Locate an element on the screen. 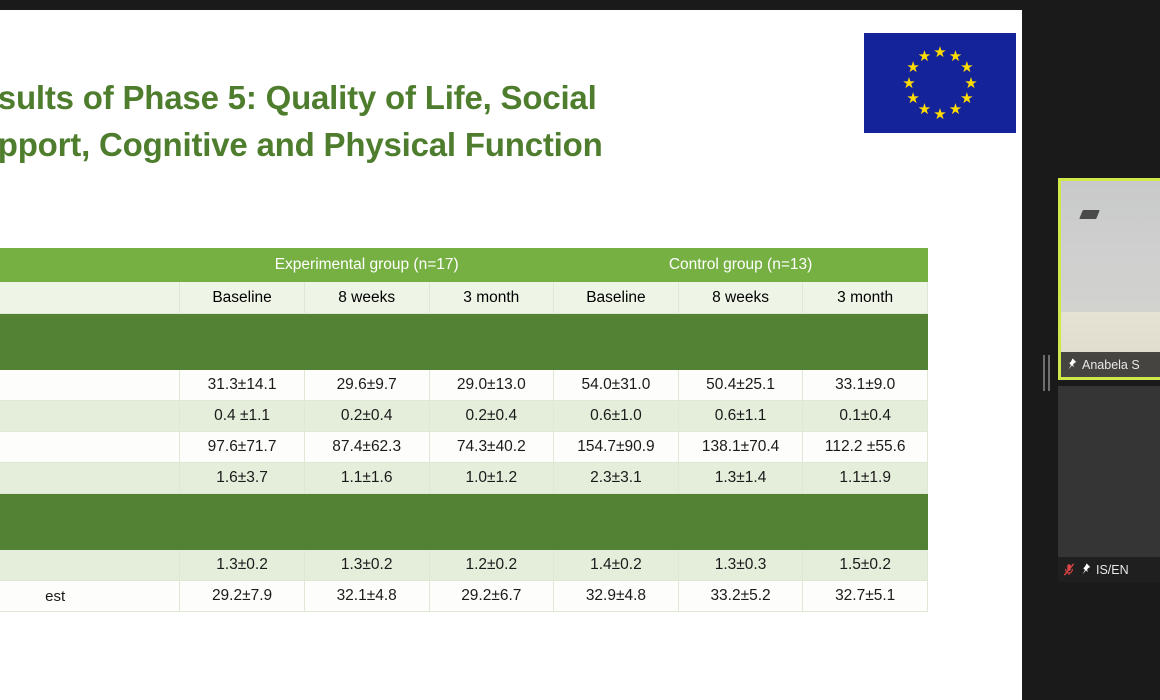  table-cell: 0.1±0.4 is located at coordinates (865, 416).